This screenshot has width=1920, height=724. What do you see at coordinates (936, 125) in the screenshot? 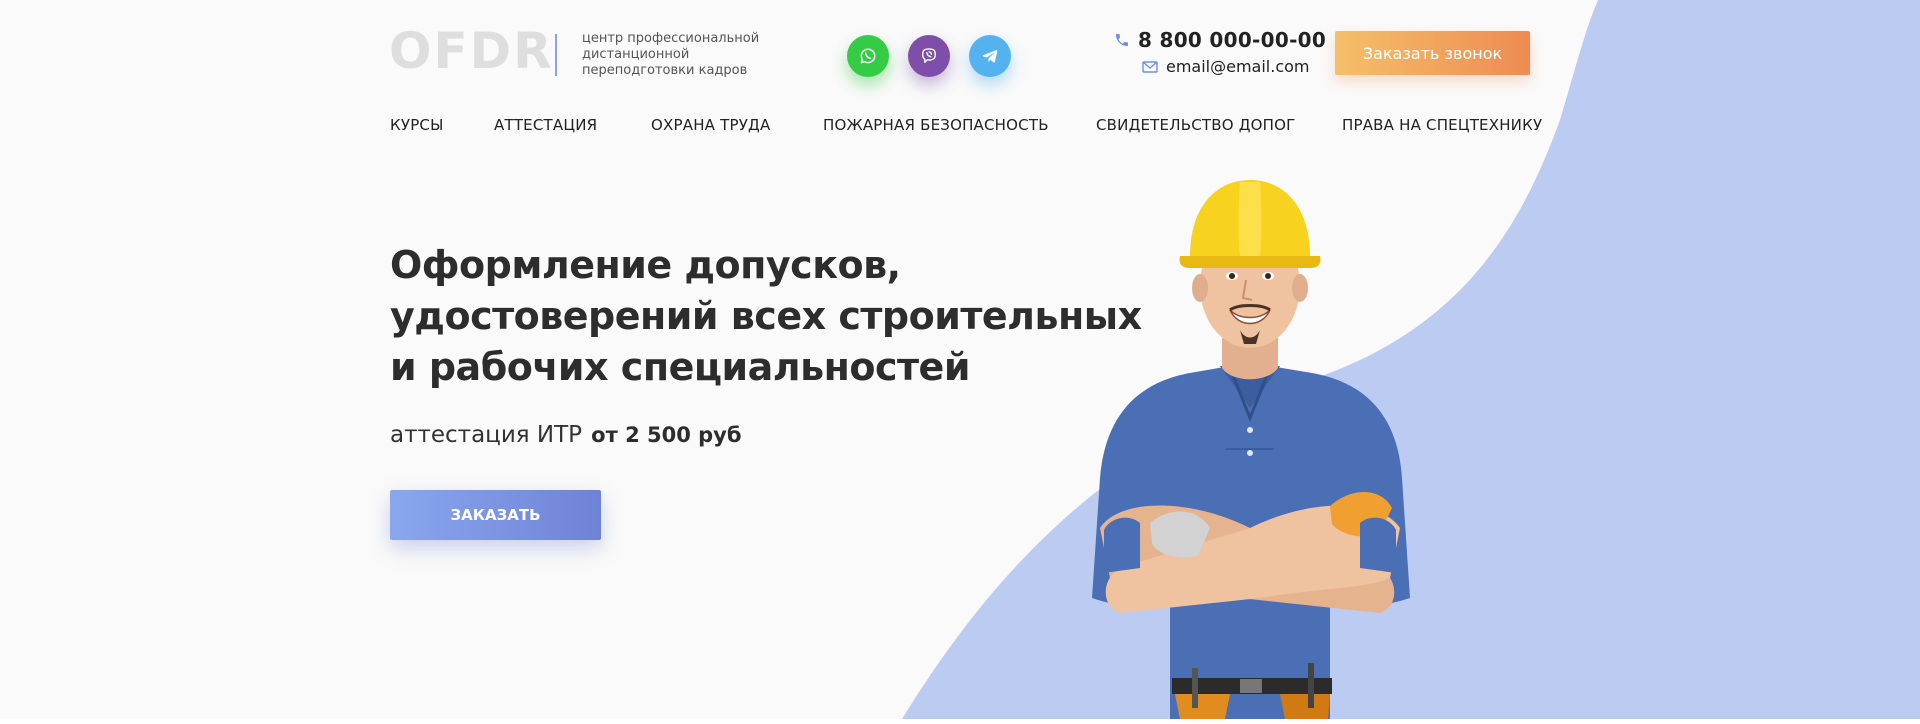
I see `nav-item-fire-safety: ПОЖАРНАЯ БЕЗОПАСНОСТЬ` at bounding box center [936, 125].